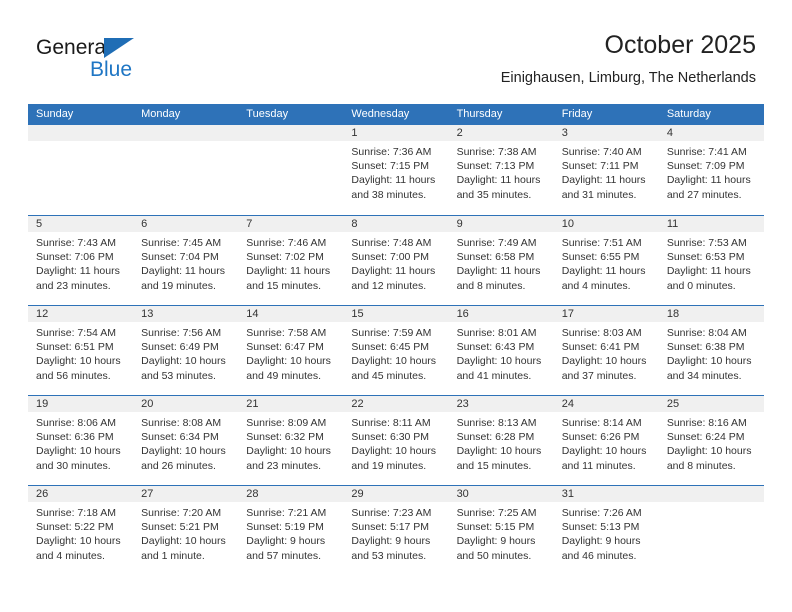 This screenshot has width=792, height=612. What do you see at coordinates (501, 224) in the screenshot?
I see `day-number: 9` at bounding box center [501, 224].